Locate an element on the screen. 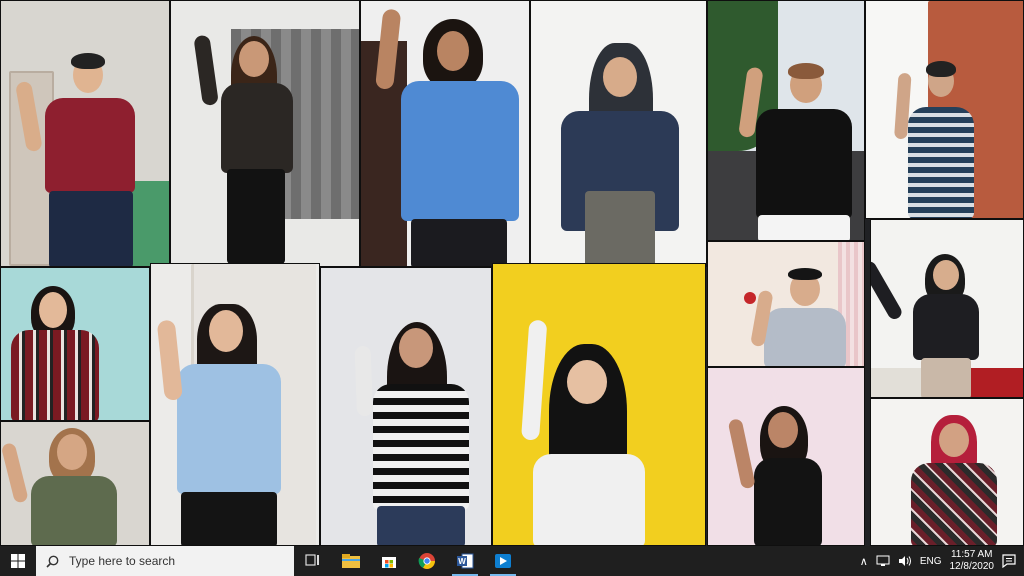  file-explorer-icon is located at coordinates (351, 561).